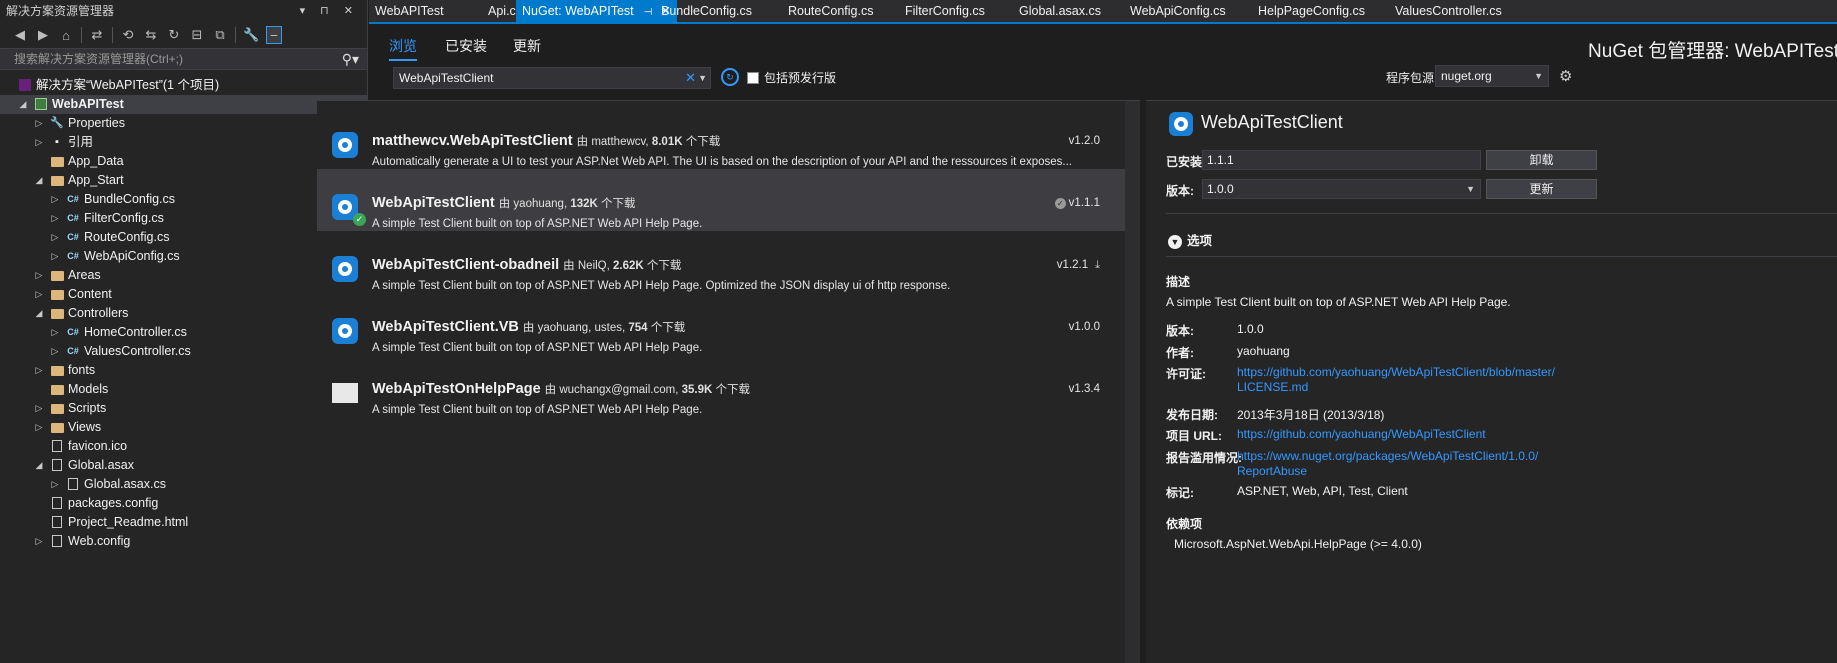 This screenshot has width=1837, height=663. I want to click on sync-icon: ⇆, so click(151, 35).